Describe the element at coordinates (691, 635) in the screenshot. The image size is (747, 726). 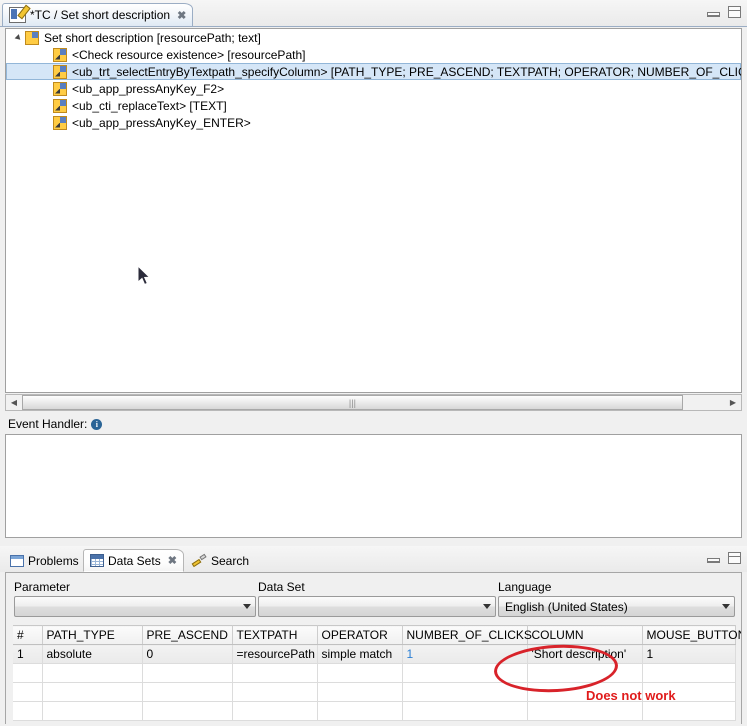
I see `column-header-mouse-button: MOUSE_BUTTON` at that location.